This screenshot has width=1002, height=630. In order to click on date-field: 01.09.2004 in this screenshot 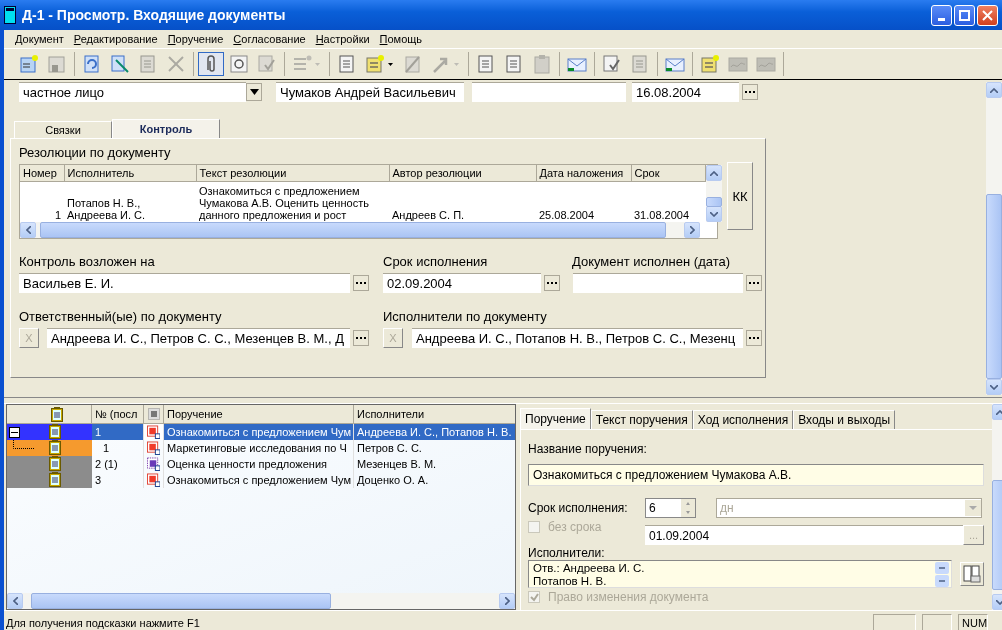, I will do `click(804, 535)`.